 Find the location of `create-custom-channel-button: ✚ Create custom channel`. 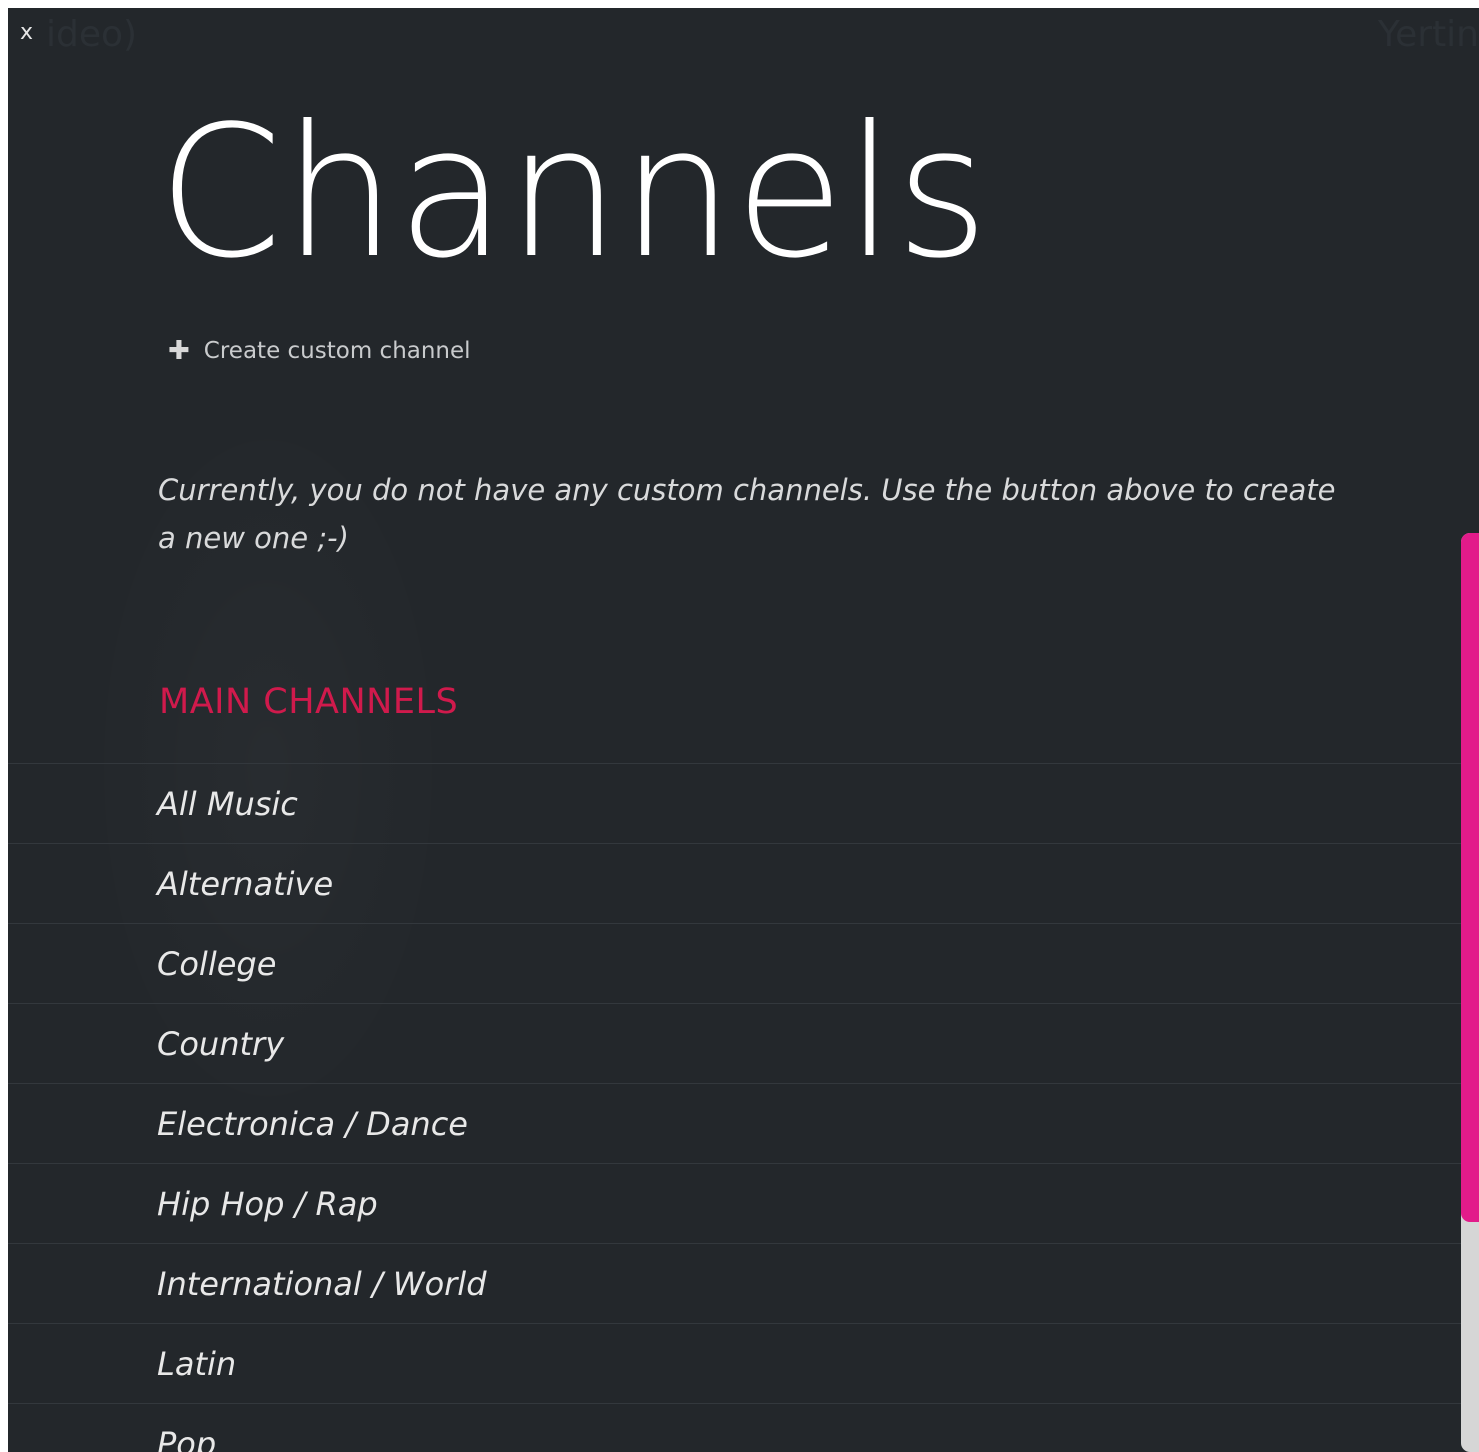

create-custom-channel-button: ✚ Create custom channel is located at coordinates (319, 351).